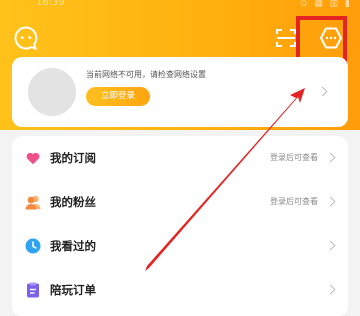 This screenshot has width=360, height=316. What do you see at coordinates (146, 74) in the screenshot?
I see `network-error-text: 当前网络不可用，请检查网络设置` at bounding box center [146, 74].